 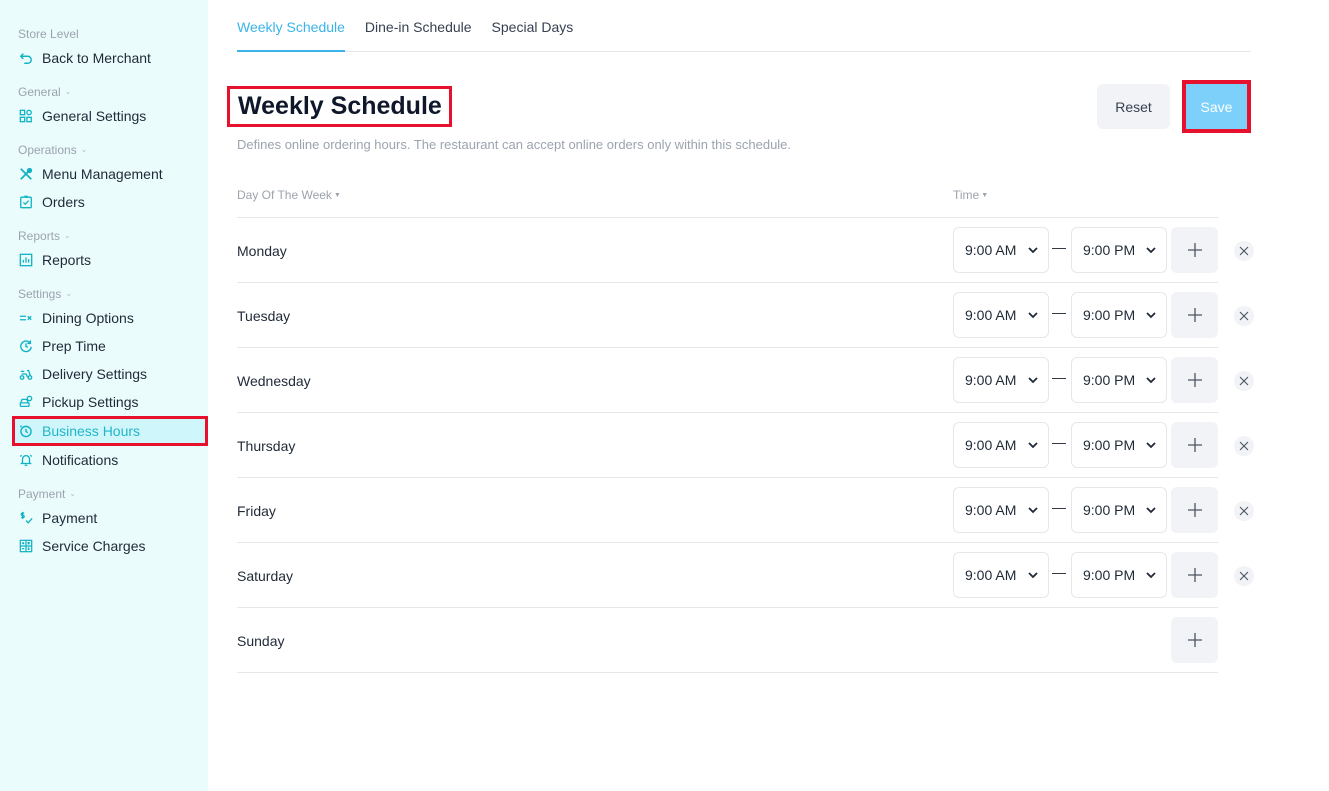 I want to click on sidebar-item-delivery-settings: Delivery Settings, so click(x=104, y=374).